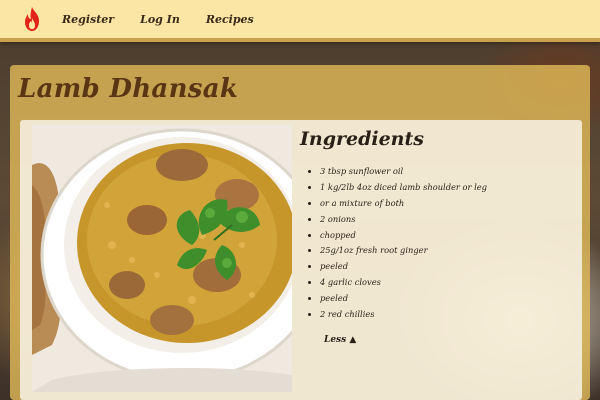  Describe the element at coordinates (160, 19) in the screenshot. I see `nav-login-link: Log In` at that location.